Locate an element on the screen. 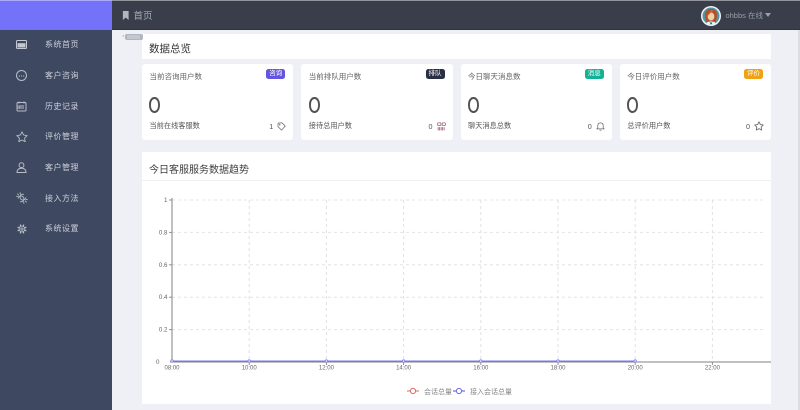  svg-text: 0 is located at coordinates (158, 362).